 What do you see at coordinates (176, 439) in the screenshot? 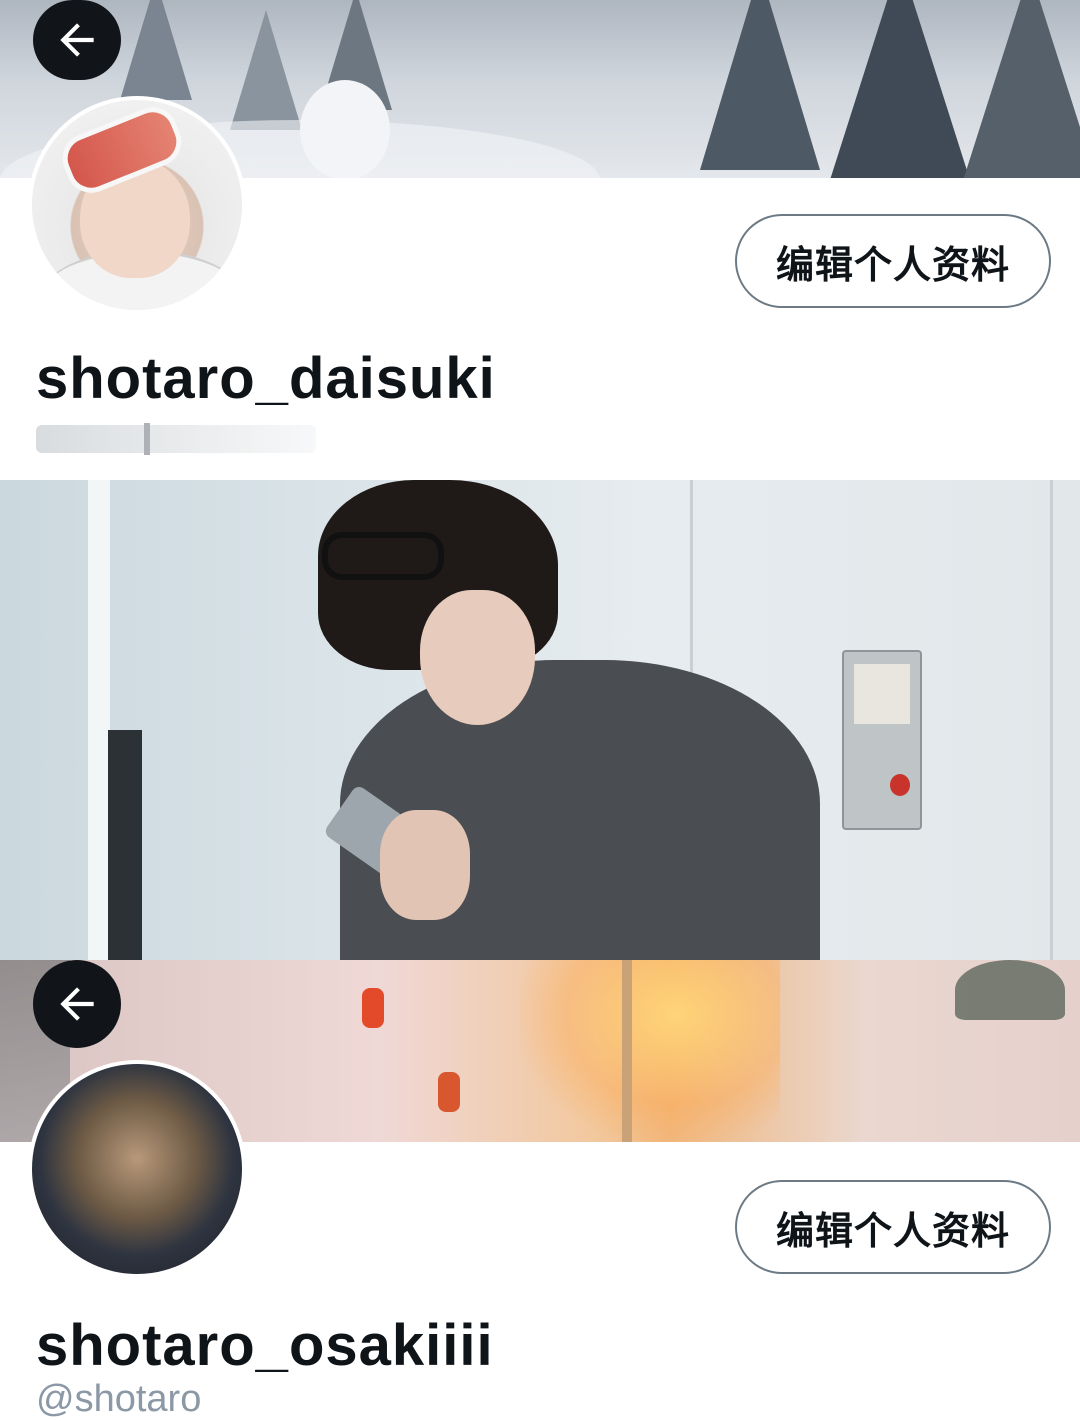
I see `profile-handle-blurred` at bounding box center [176, 439].